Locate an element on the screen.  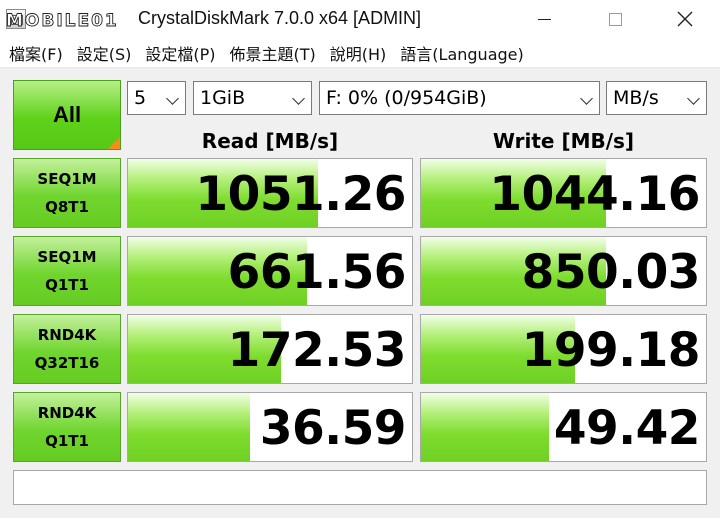
read-column-header: Read [MB/s] is located at coordinates (270, 141).